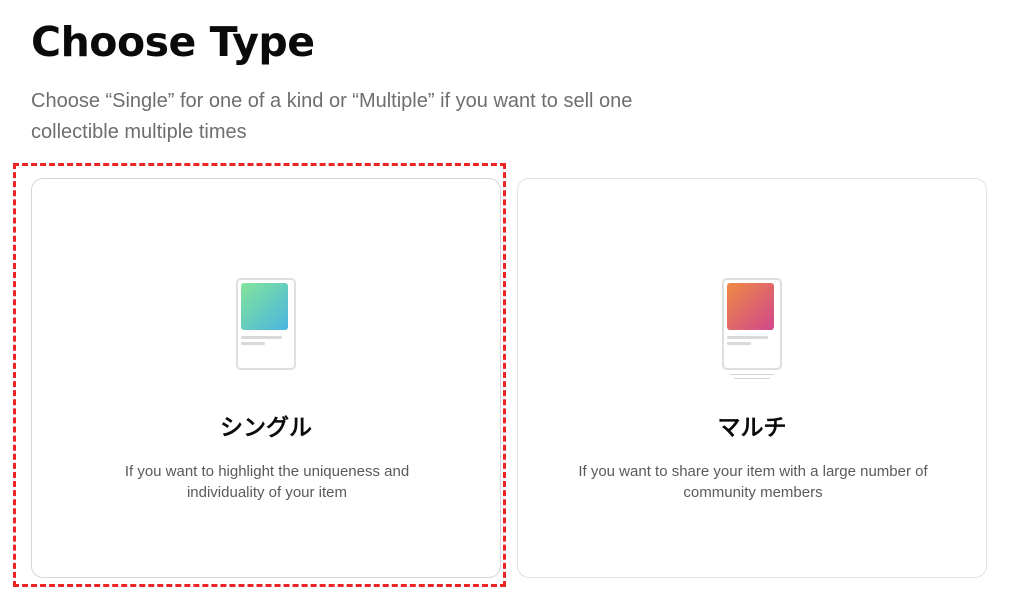 The width and height of the screenshot is (1017, 608). Describe the element at coordinates (173, 42) in the screenshot. I see `page-title: Choose Type` at that location.